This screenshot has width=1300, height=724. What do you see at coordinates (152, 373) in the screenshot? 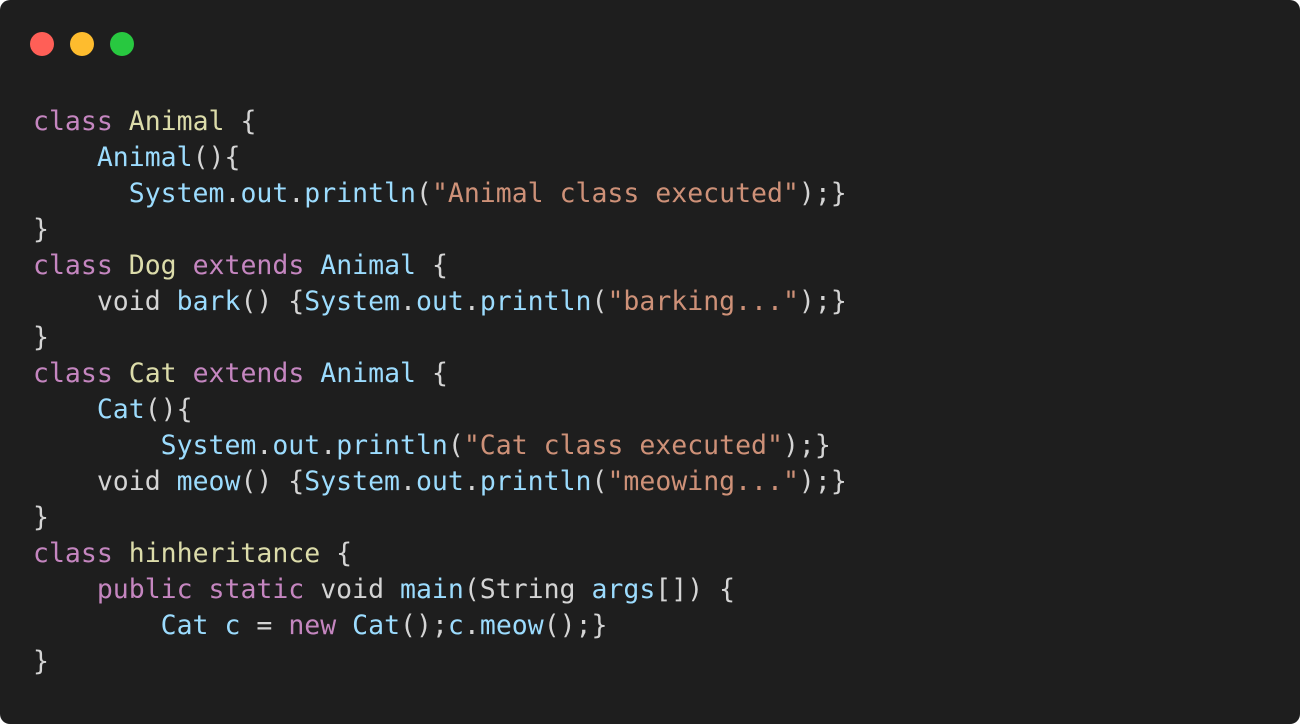
I see `code-token-class: Cat` at bounding box center [152, 373].